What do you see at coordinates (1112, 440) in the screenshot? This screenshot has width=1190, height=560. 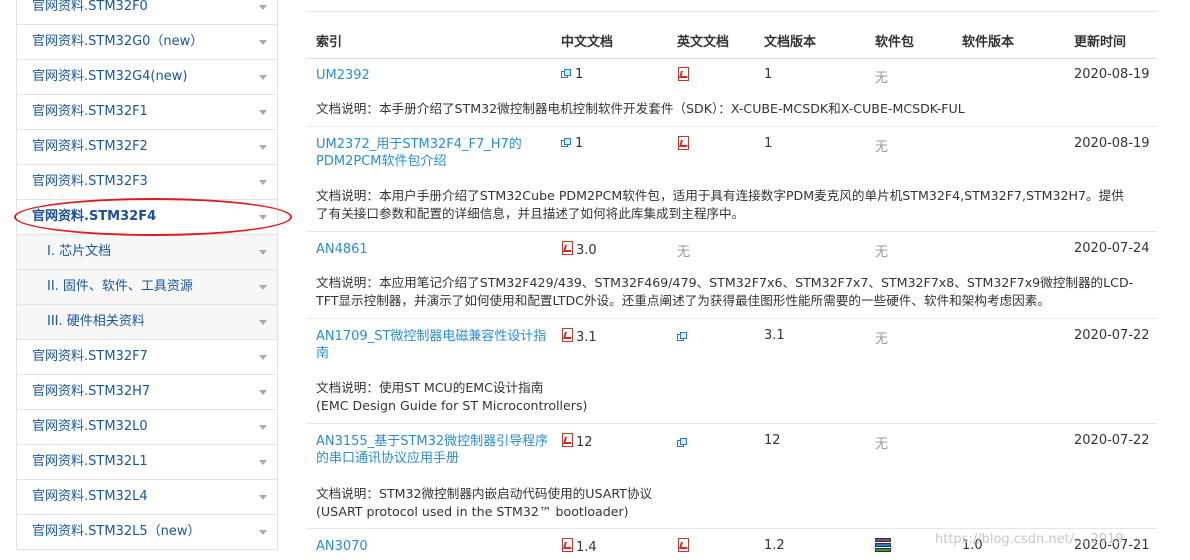 I see `updated-date: 2020-07-22` at bounding box center [1112, 440].